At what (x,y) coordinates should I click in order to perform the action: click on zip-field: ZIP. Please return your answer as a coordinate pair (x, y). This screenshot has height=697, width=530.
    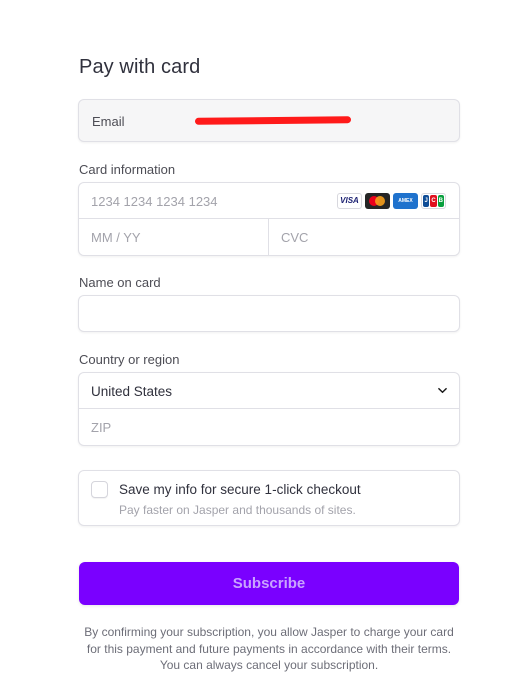
    Looking at the image, I should click on (269, 427).